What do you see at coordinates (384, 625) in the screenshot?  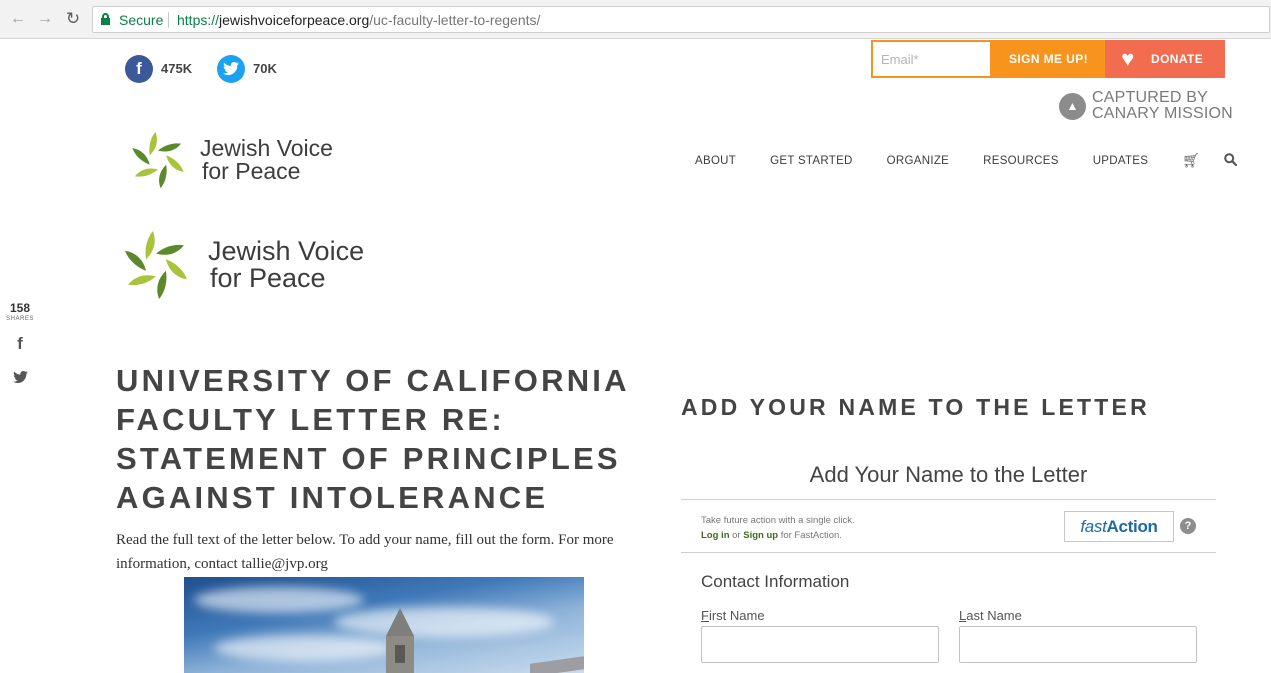 I see `campus-tower-photo` at bounding box center [384, 625].